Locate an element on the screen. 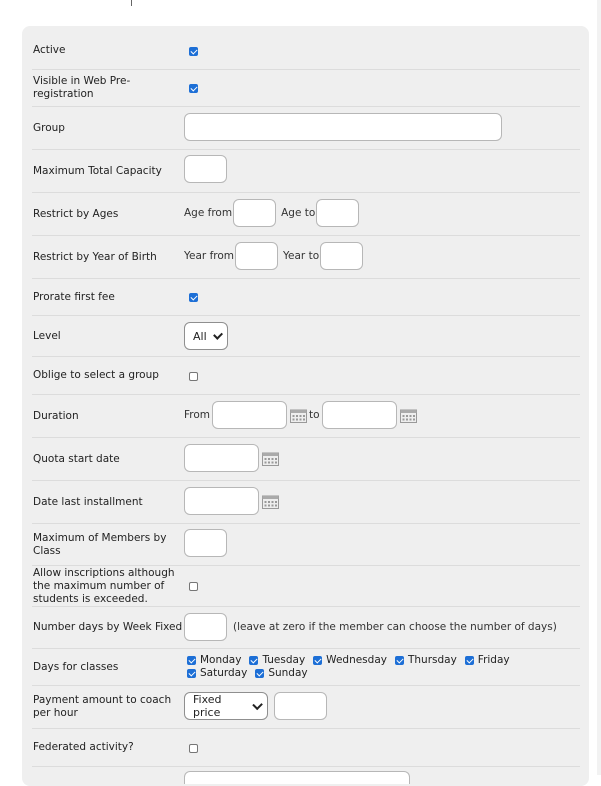 Image resolution: width=601 pixels, height=786 pixels. payment-amount-input is located at coordinates (300, 706).